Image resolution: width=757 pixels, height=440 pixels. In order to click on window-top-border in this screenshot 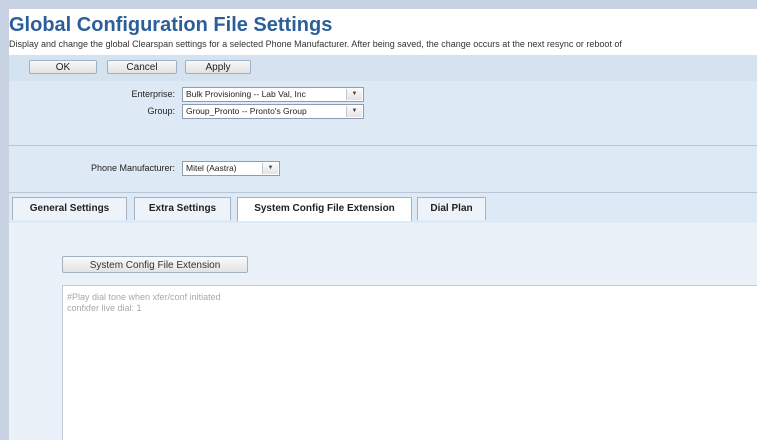, I will do `click(378, 4)`.